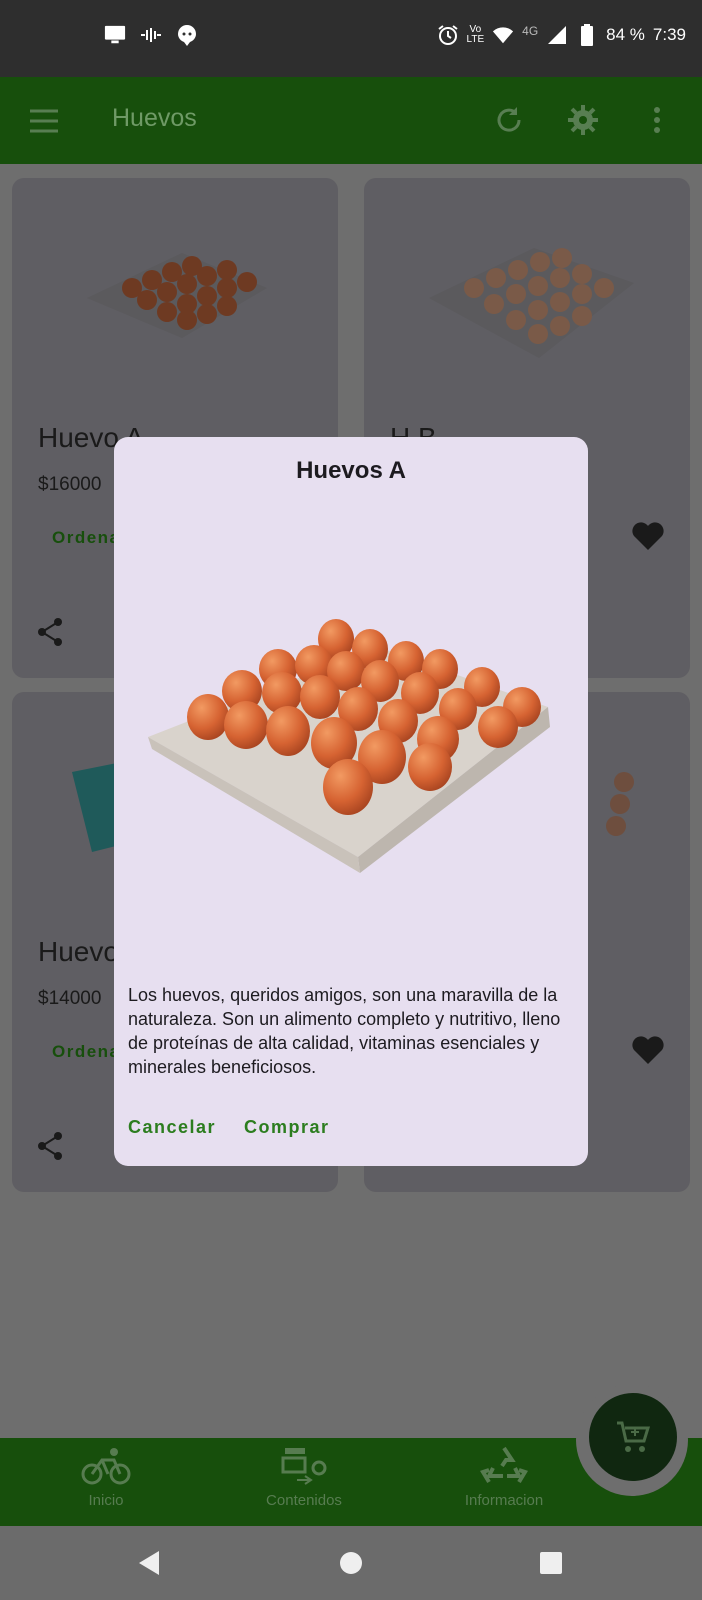 This screenshot has height=1600, width=702. Describe the element at coordinates (304, 1466) in the screenshot. I see `scooter-icon` at that location.